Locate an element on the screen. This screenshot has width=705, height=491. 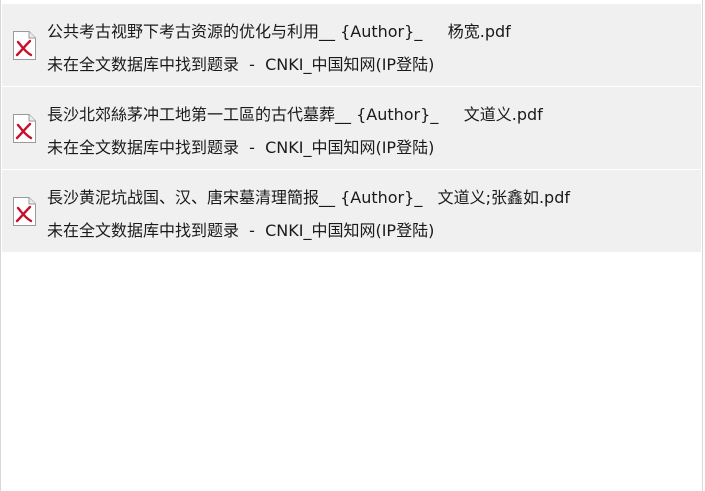
result-title: 長沙北郊絲茅冲工地第一工區的古代墓葬__ {Author}_ 文道义.pdf is located at coordinates (295, 114).